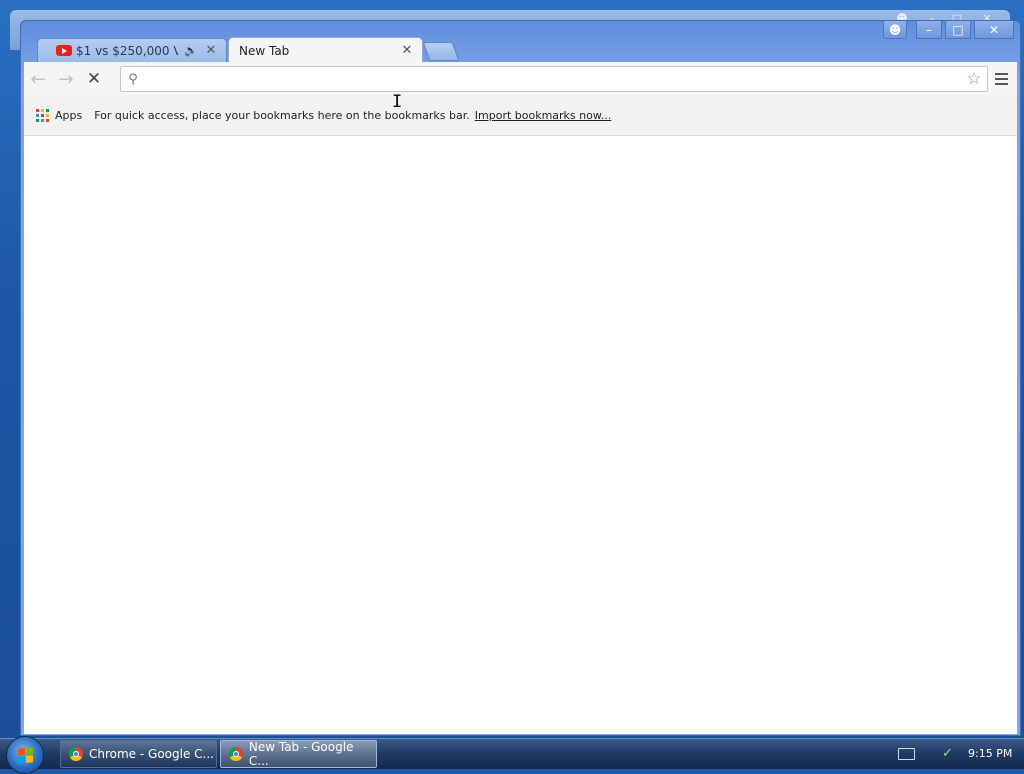  What do you see at coordinates (947, 753) in the screenshot?
I see `network-icon: ✓` at bounding box center [947, 753].